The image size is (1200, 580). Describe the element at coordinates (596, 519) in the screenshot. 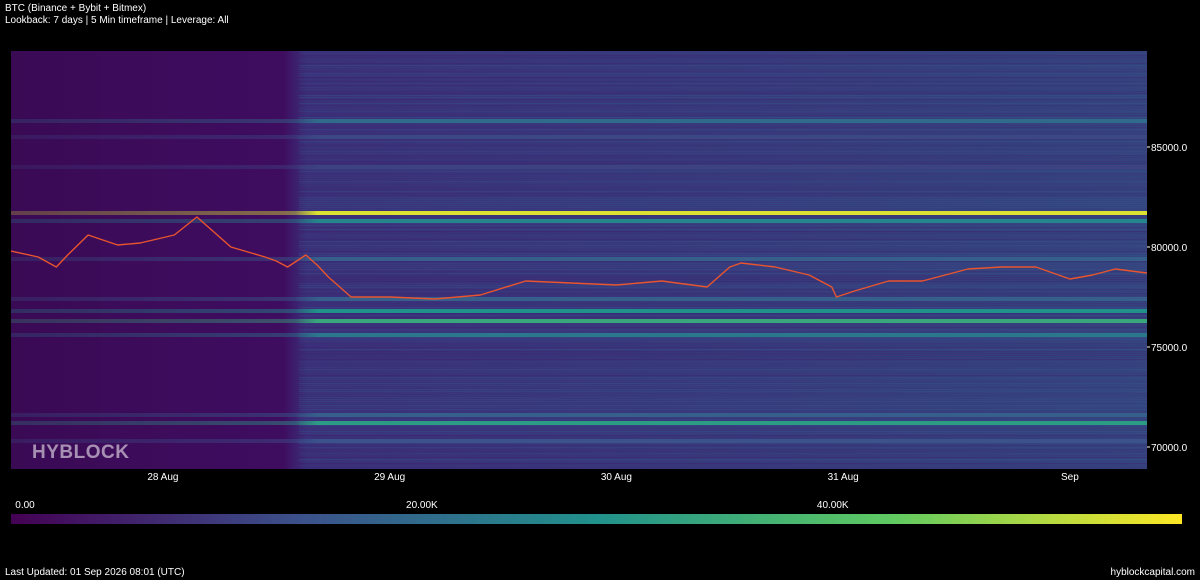

I see `color-scale-bar` at that location.